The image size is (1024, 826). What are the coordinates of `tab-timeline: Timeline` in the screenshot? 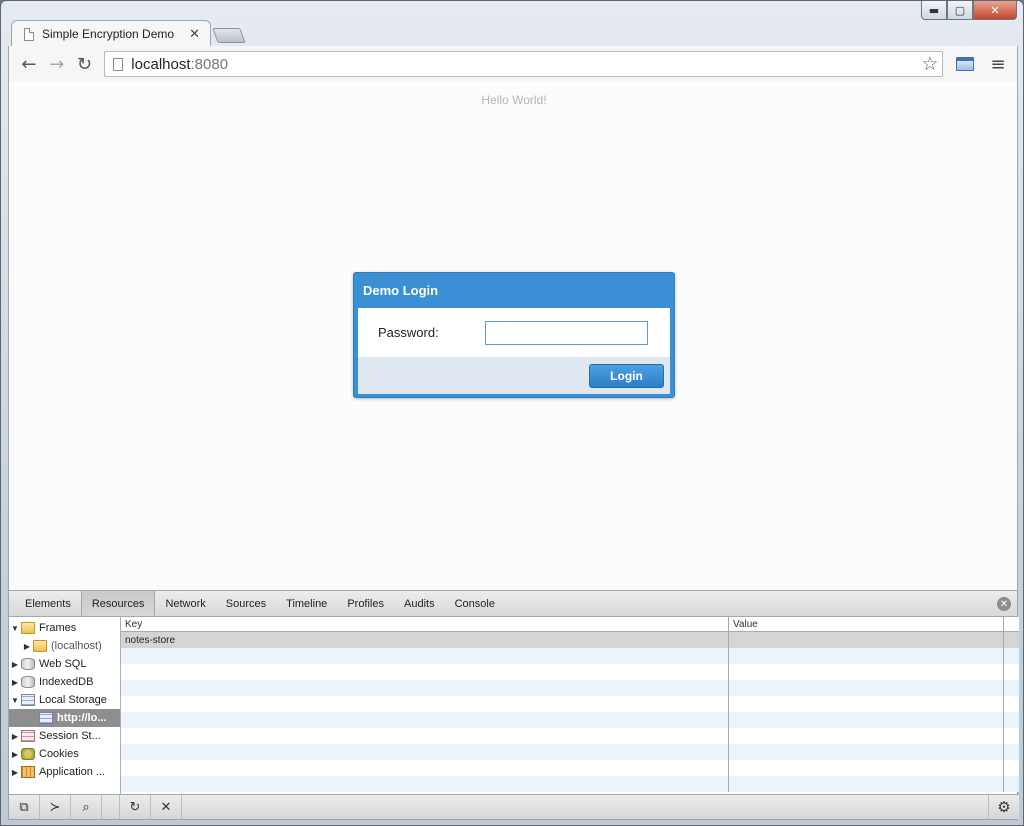 It's located at (306, 603).